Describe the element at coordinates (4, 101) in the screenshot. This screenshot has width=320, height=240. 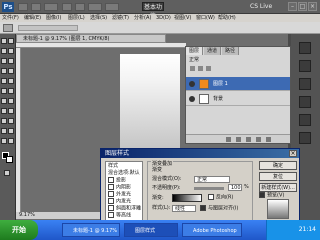
I see `blur-tool-icon` at that location.